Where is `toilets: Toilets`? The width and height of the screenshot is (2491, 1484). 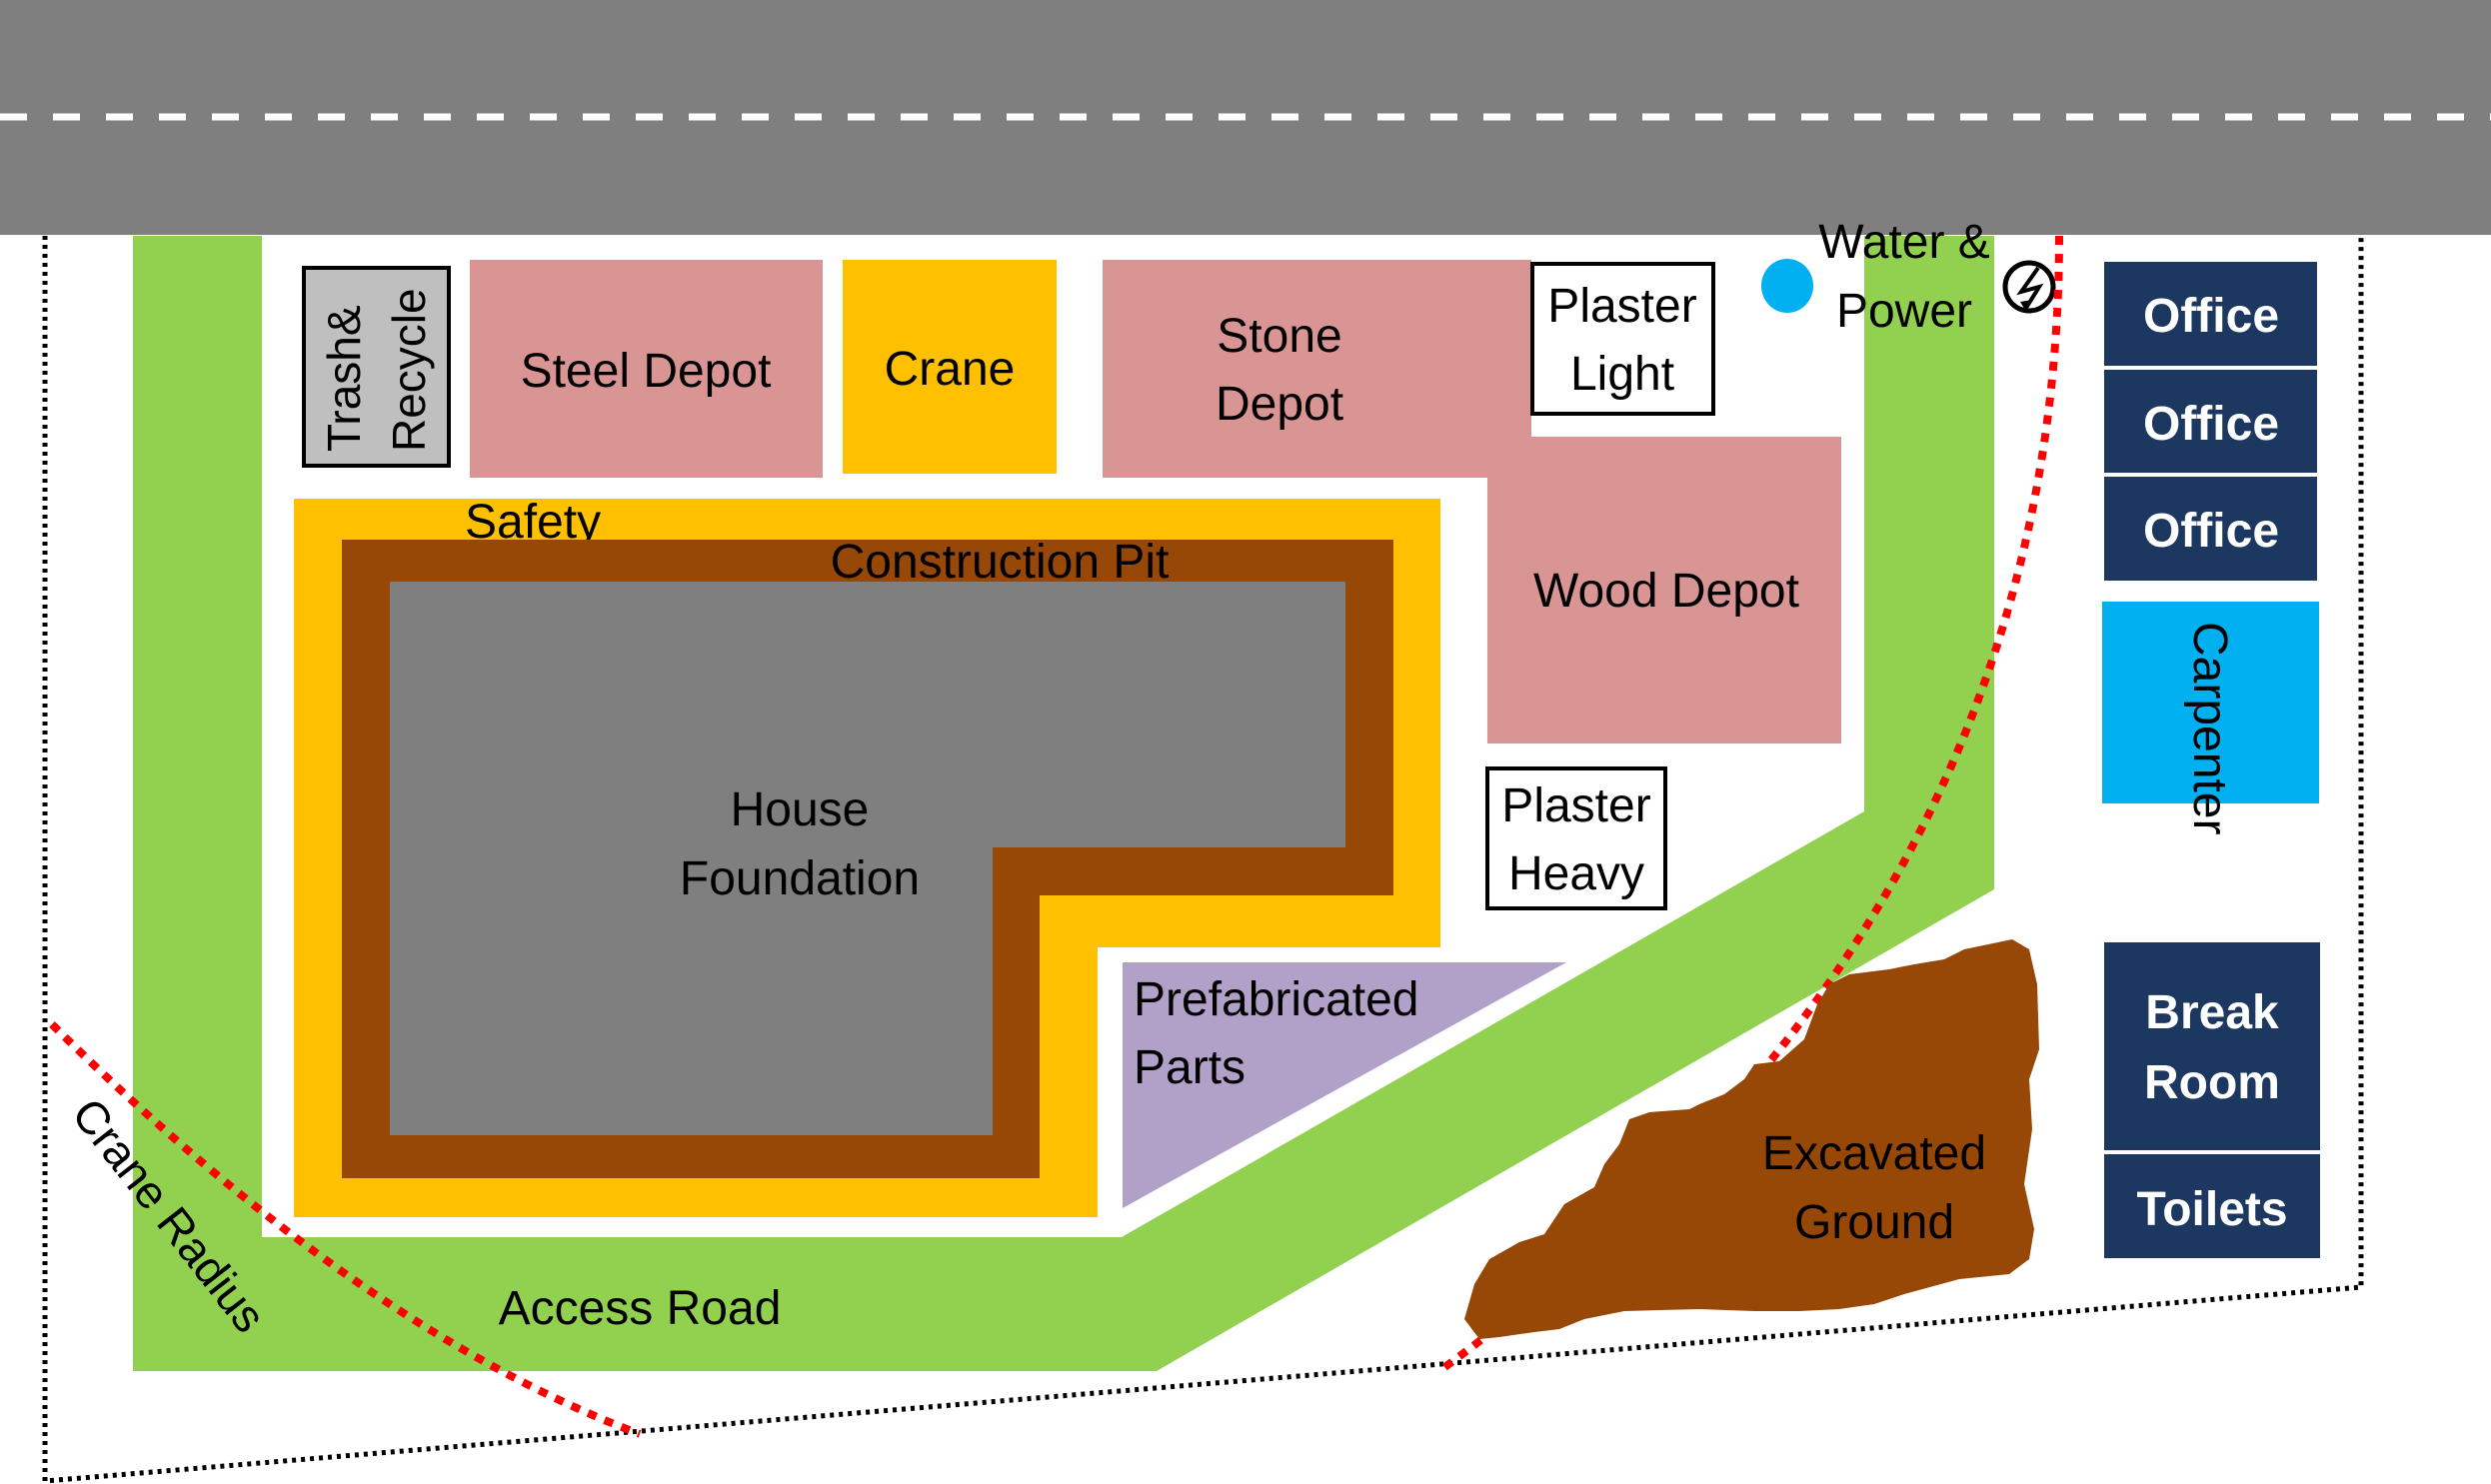
toilets: Toilets is located at coordinates (2212, 1206).